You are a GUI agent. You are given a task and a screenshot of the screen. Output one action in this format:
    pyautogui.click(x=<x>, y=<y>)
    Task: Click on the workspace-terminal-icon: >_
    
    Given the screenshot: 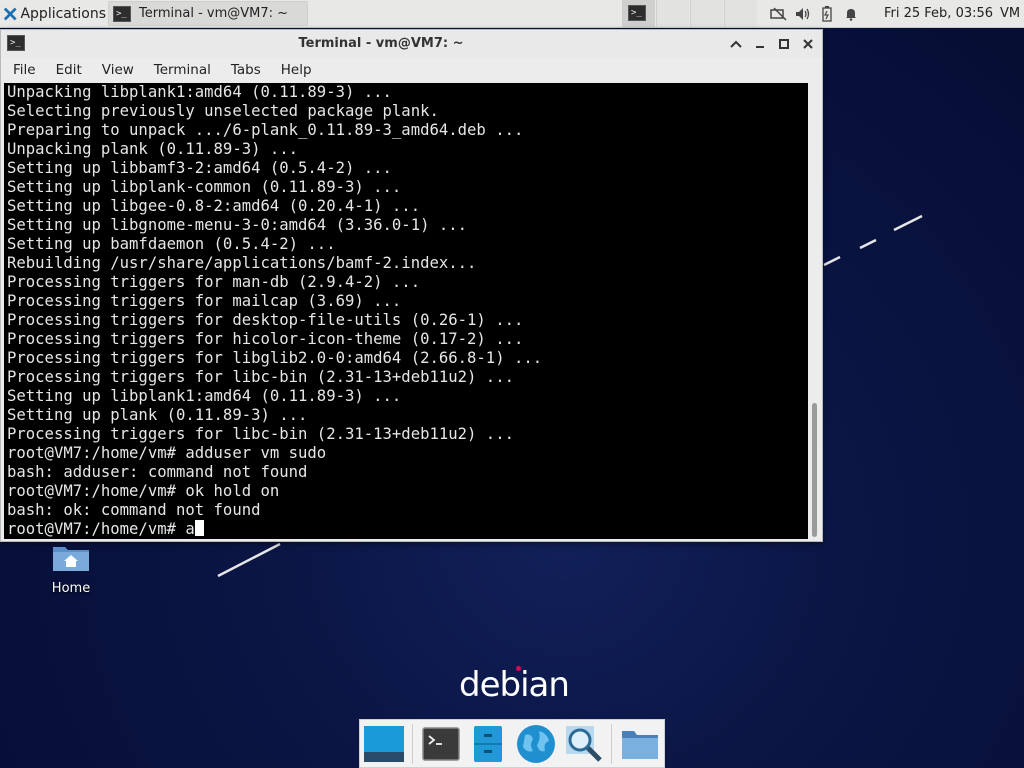 What is the action you would take?
    pyautogui.click(x=637, y=13)
    